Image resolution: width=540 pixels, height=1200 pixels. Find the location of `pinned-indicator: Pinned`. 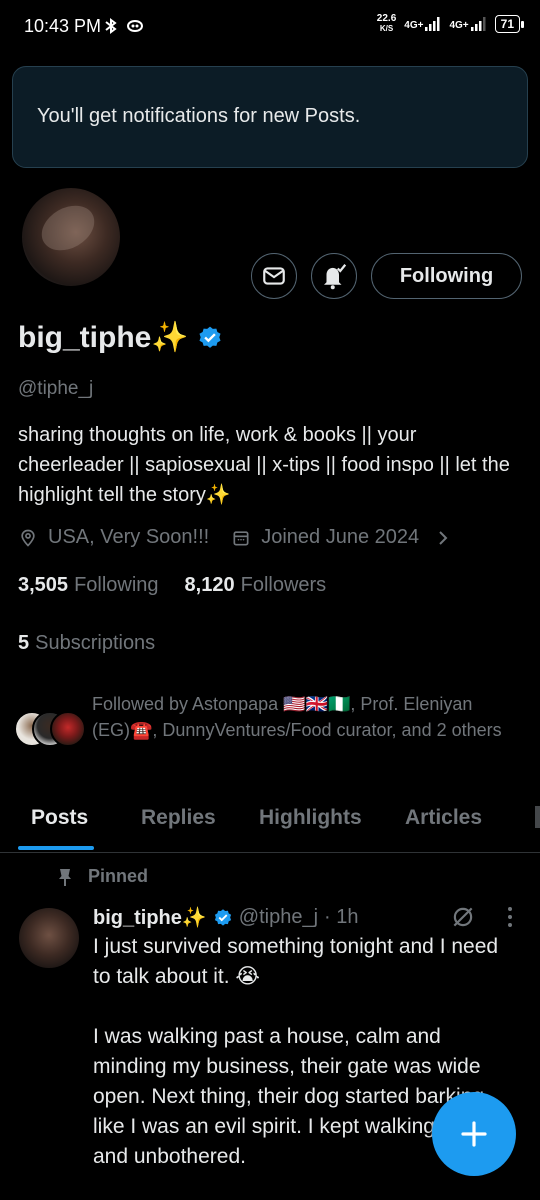

pinned-indicator: Pinned is located at coordinates (102, 876).